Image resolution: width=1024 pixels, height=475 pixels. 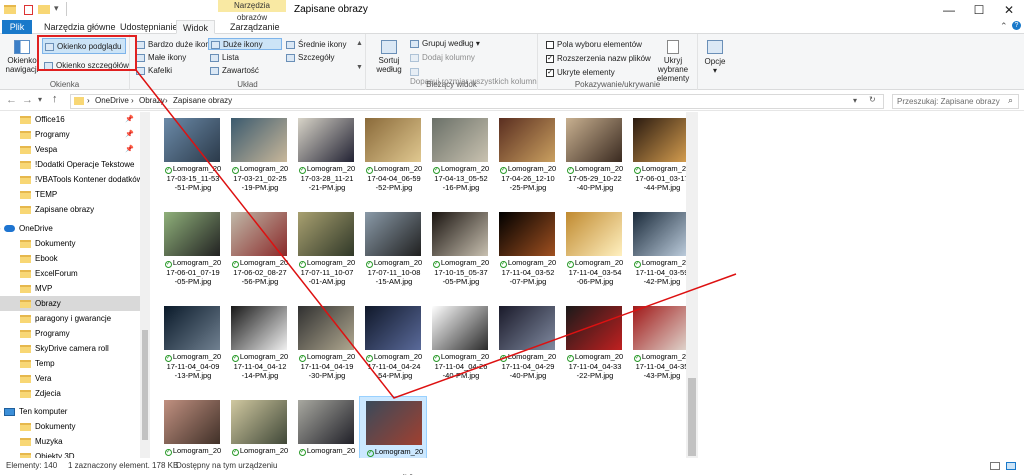 What do you see at coordinates (955, 101) in the screenshot?
I see `search-input: Przeszukaj: Zapisane obrazy` at bounding box center [955, 101].